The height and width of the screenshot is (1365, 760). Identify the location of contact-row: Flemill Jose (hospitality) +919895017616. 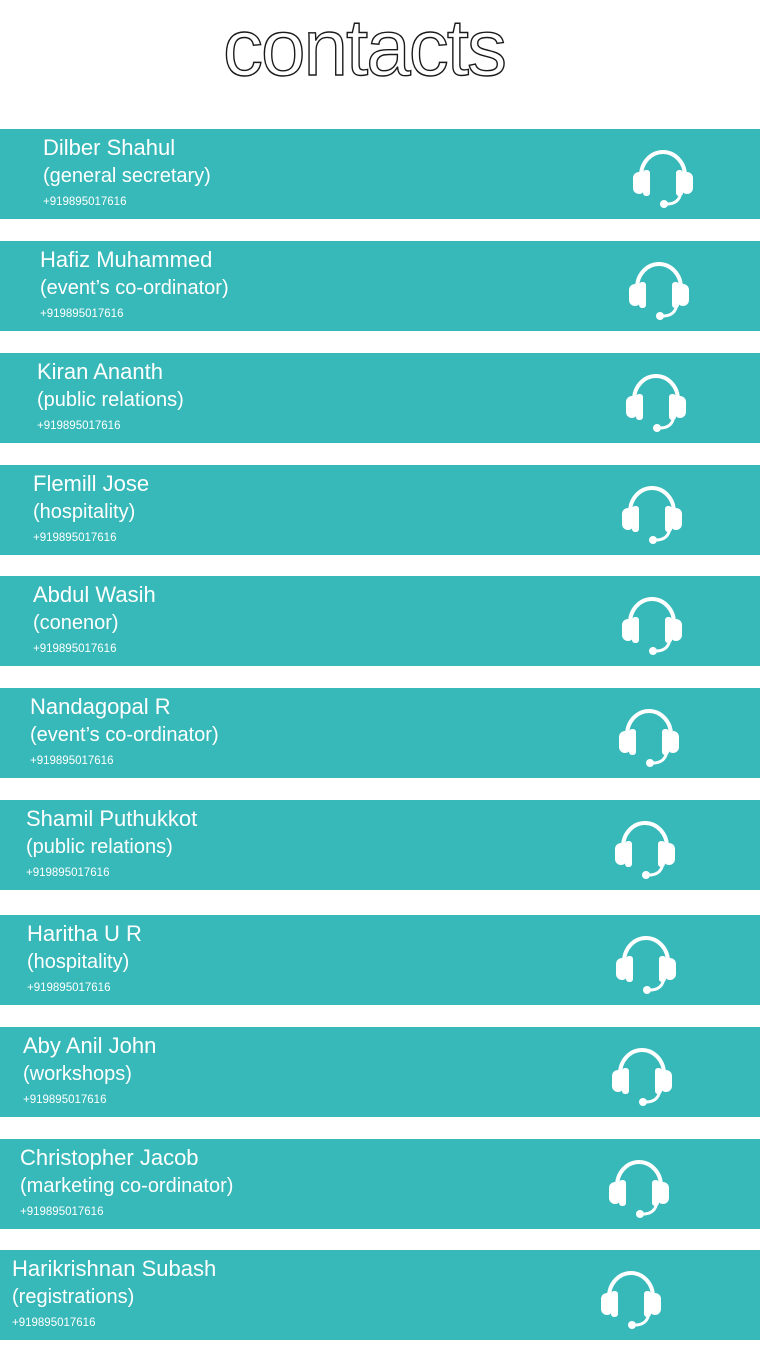
(380, 510).